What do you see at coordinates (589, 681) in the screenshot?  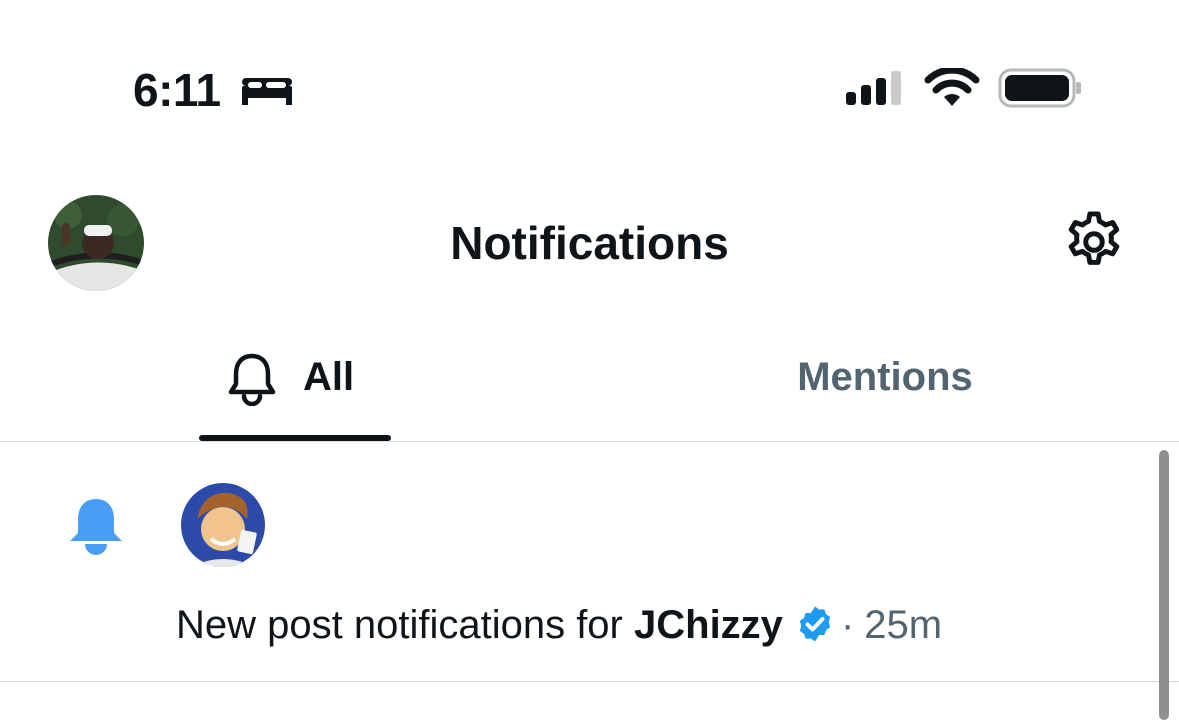 I see `divider` at bounding box center [589, 681].